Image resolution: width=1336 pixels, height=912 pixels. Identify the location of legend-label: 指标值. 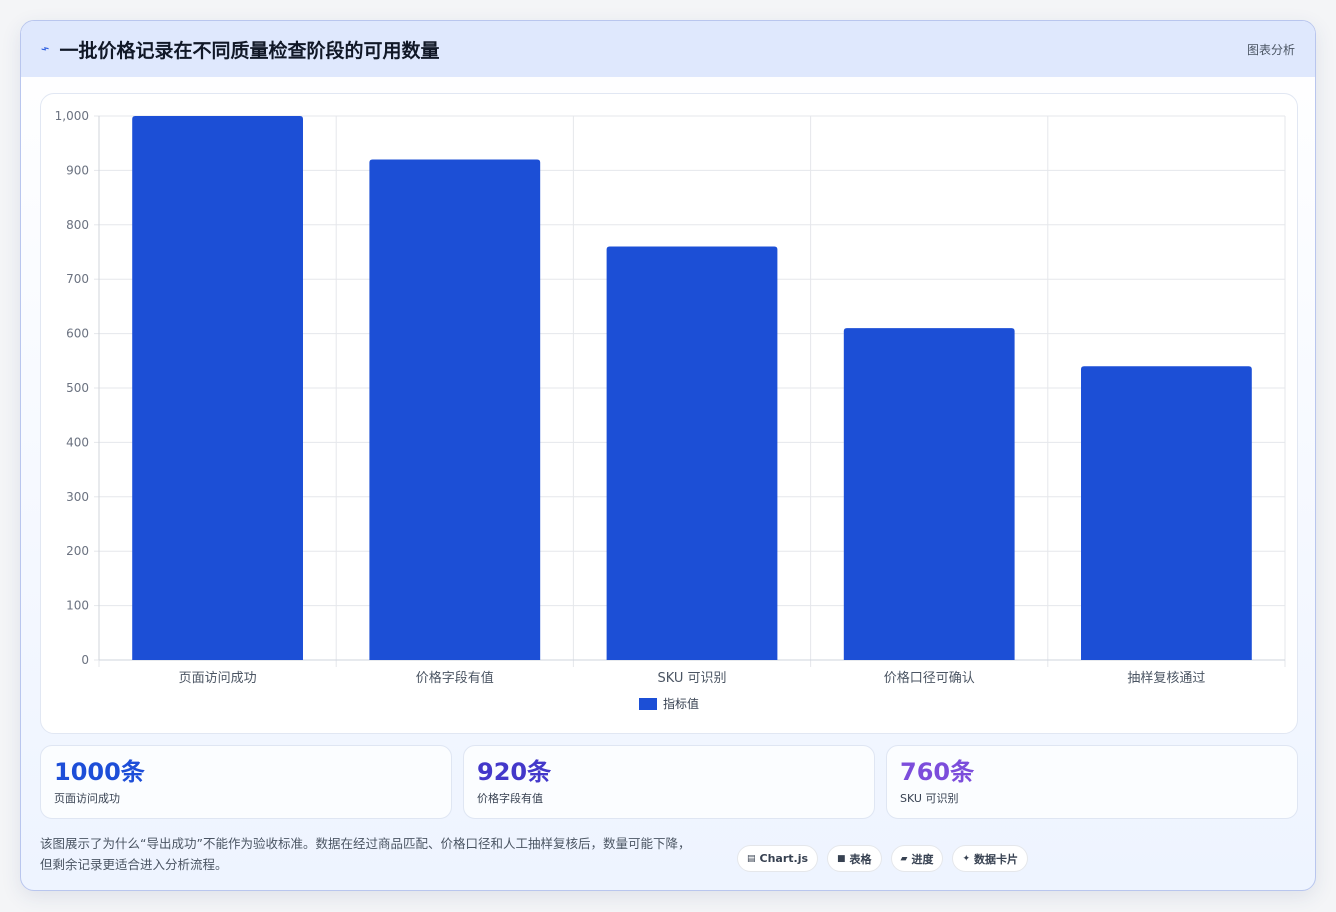
(681, 703).